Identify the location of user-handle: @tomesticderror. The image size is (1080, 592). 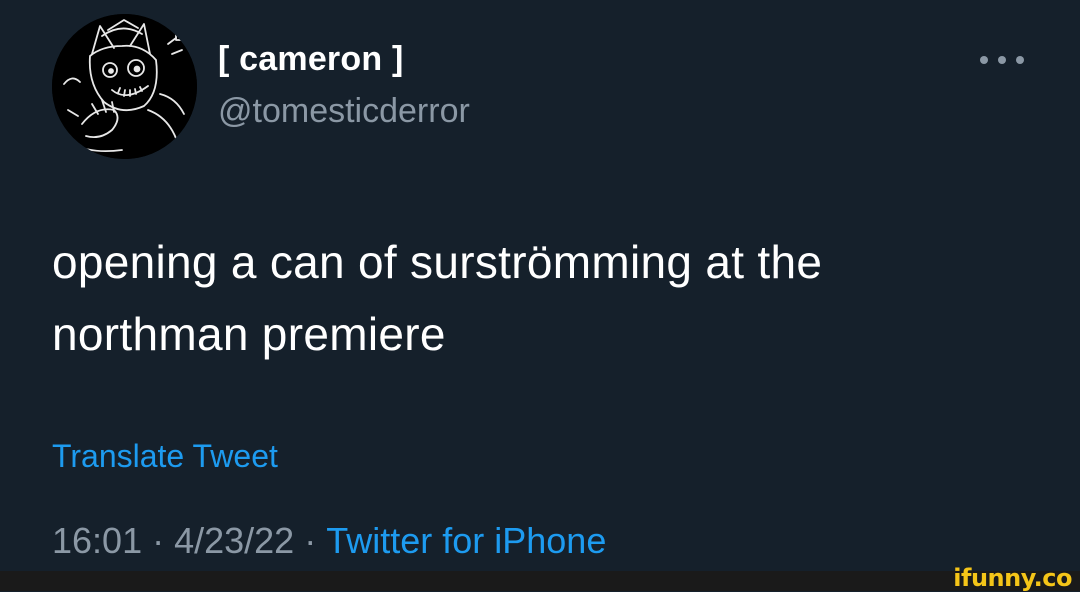
(344, 111).